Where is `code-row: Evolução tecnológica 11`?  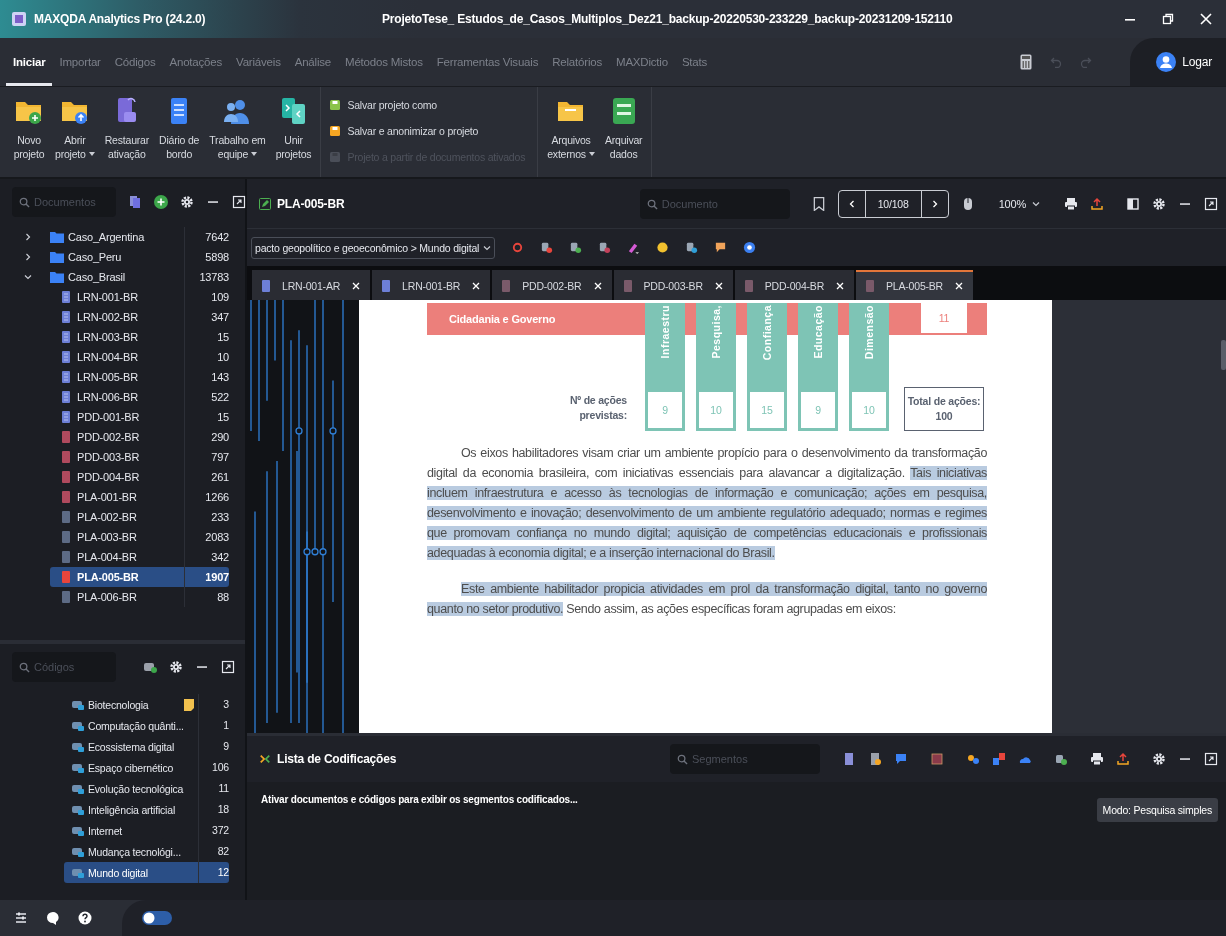
code-row: Evolução tecnológica 11 is located at coordinates (146, 788).